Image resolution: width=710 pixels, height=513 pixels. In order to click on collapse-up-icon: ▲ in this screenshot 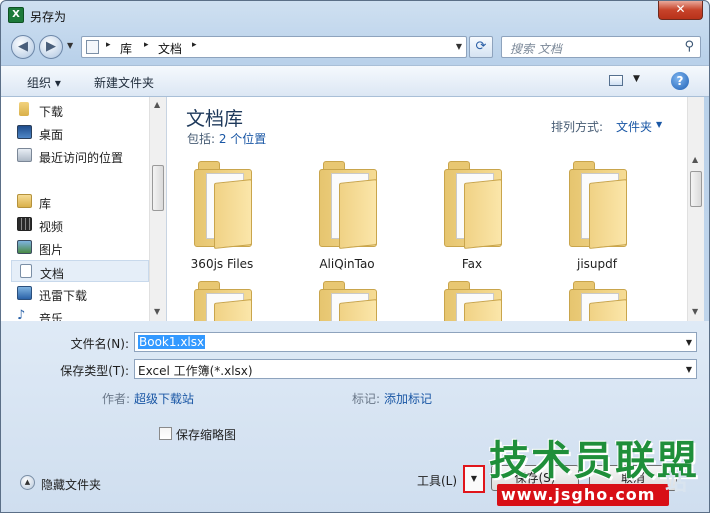, I will do `click(27, 482)`.